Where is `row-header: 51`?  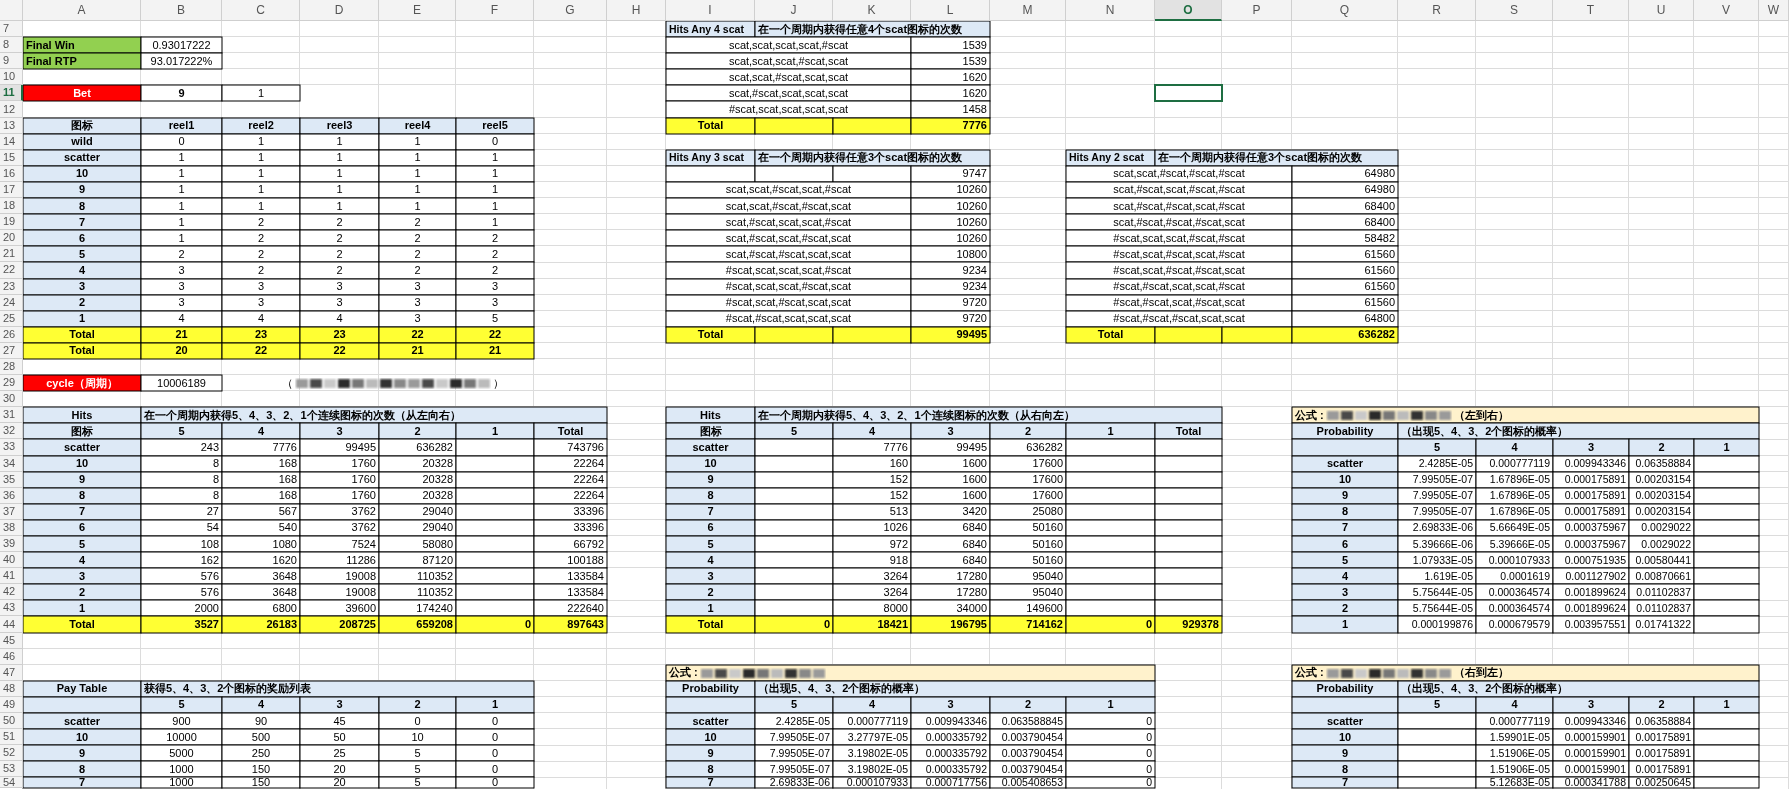
row-header: 51 is located at coordinates (11, 737).